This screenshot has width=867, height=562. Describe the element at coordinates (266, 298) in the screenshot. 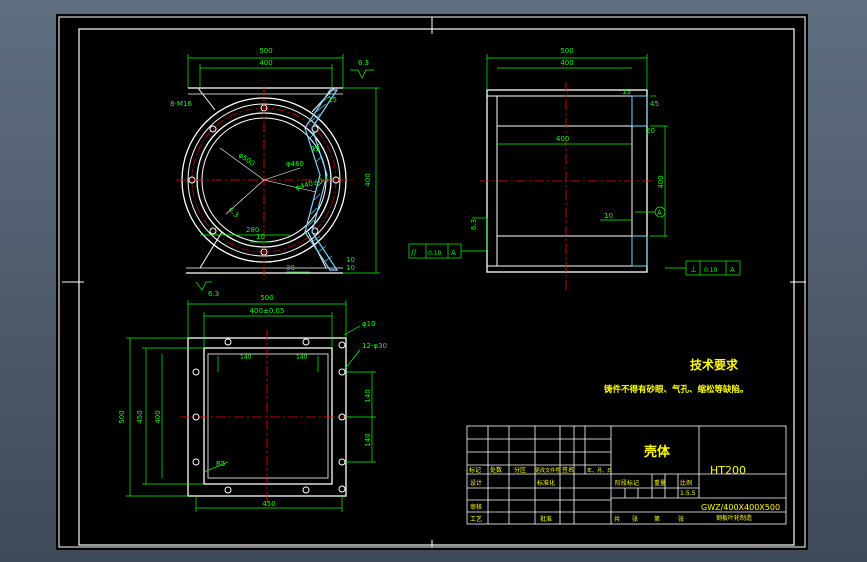

I see `plate-dim-top: 500` at that location.